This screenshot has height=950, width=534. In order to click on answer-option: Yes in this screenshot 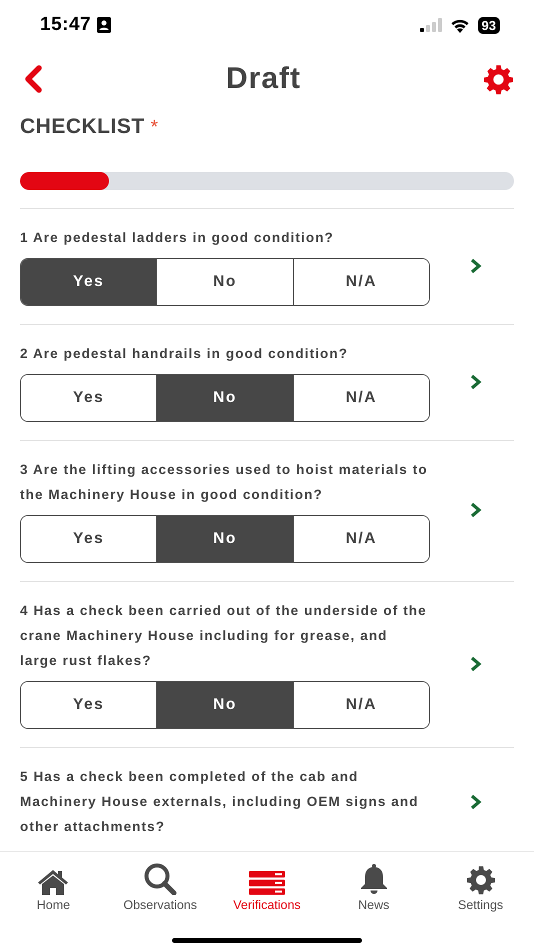, I will do `click(88, 282)`.